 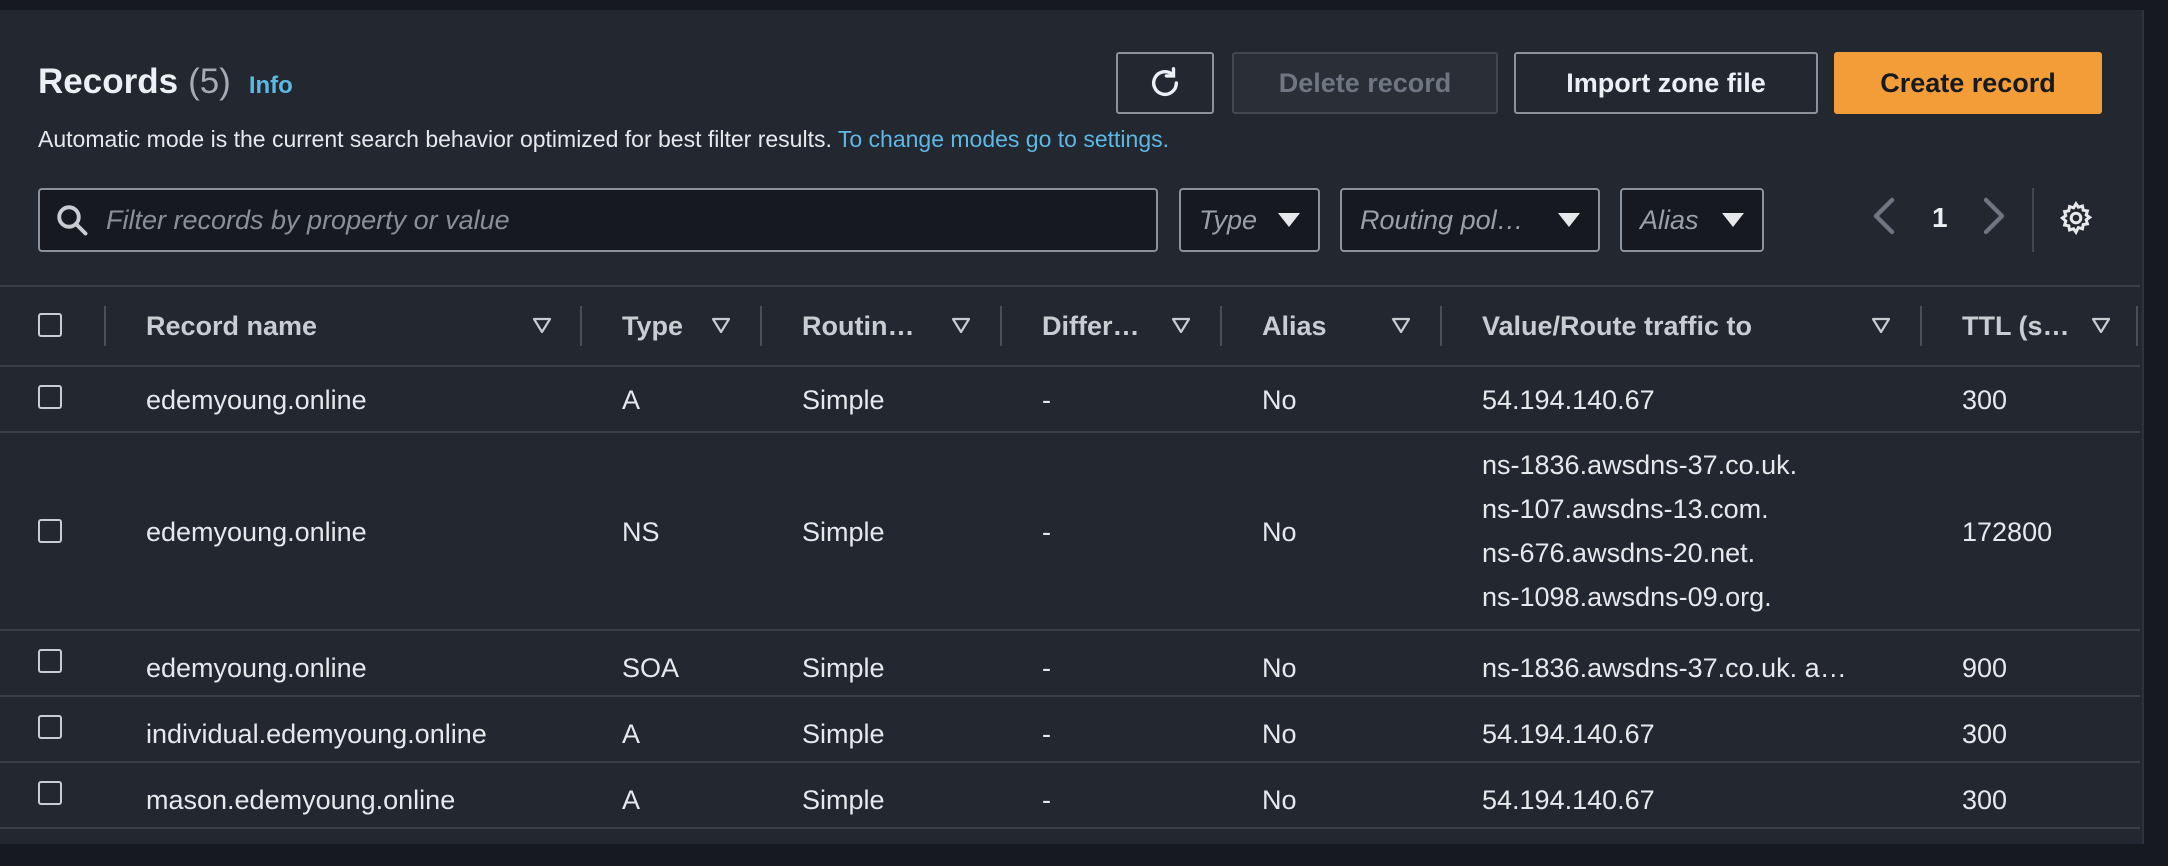 What do you see at coordinates (1627, 597) in the screenshot?
I see `value-line: ns-1098.awsdns-09.org.` at bounding box center [1627, 597].